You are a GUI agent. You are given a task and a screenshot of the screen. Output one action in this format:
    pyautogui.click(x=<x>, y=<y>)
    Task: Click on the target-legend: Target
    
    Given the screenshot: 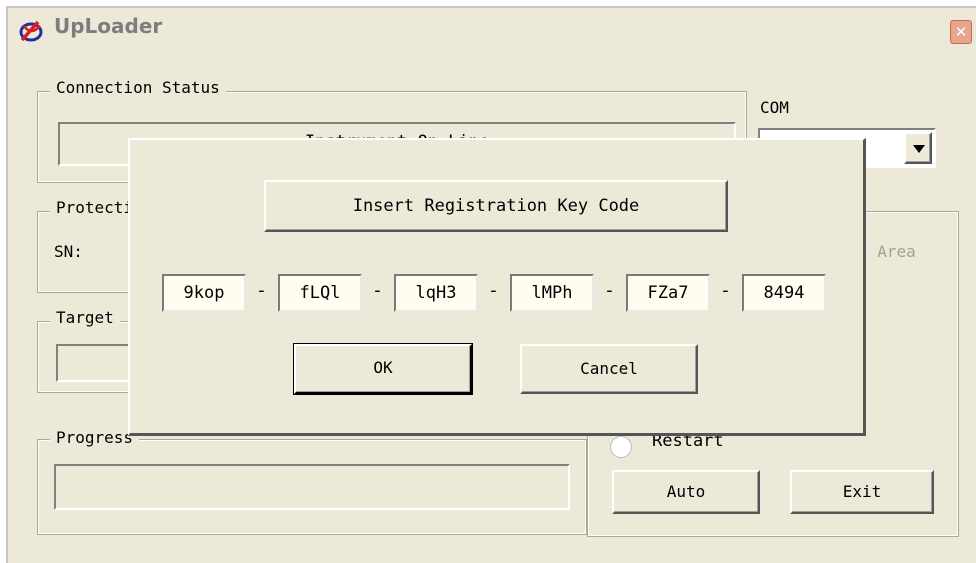 What is the action you would take?
    pyautogui.click(x=85, y=317)
    